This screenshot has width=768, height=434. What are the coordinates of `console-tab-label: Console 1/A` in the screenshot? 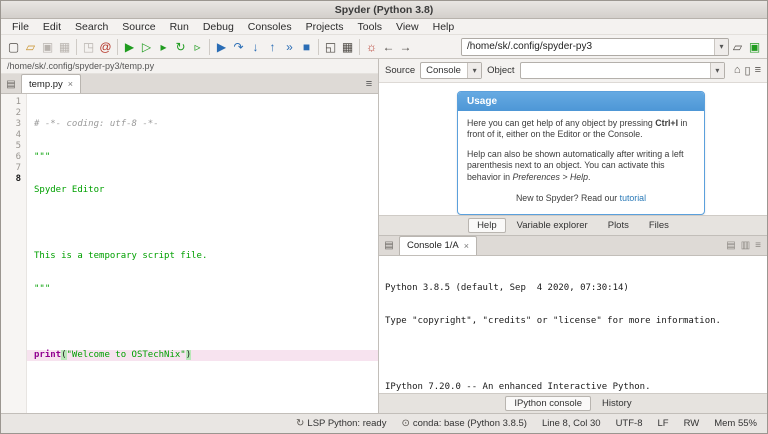 It's located at (433, 246).